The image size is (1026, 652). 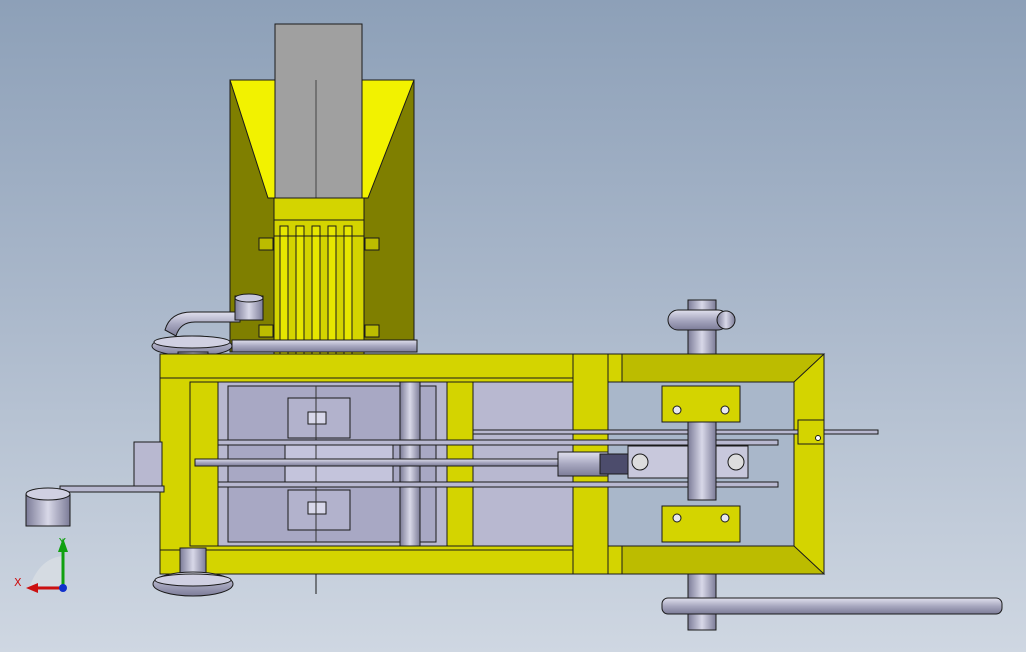 I want to click on end-bracket, so click(x=811, y=432).